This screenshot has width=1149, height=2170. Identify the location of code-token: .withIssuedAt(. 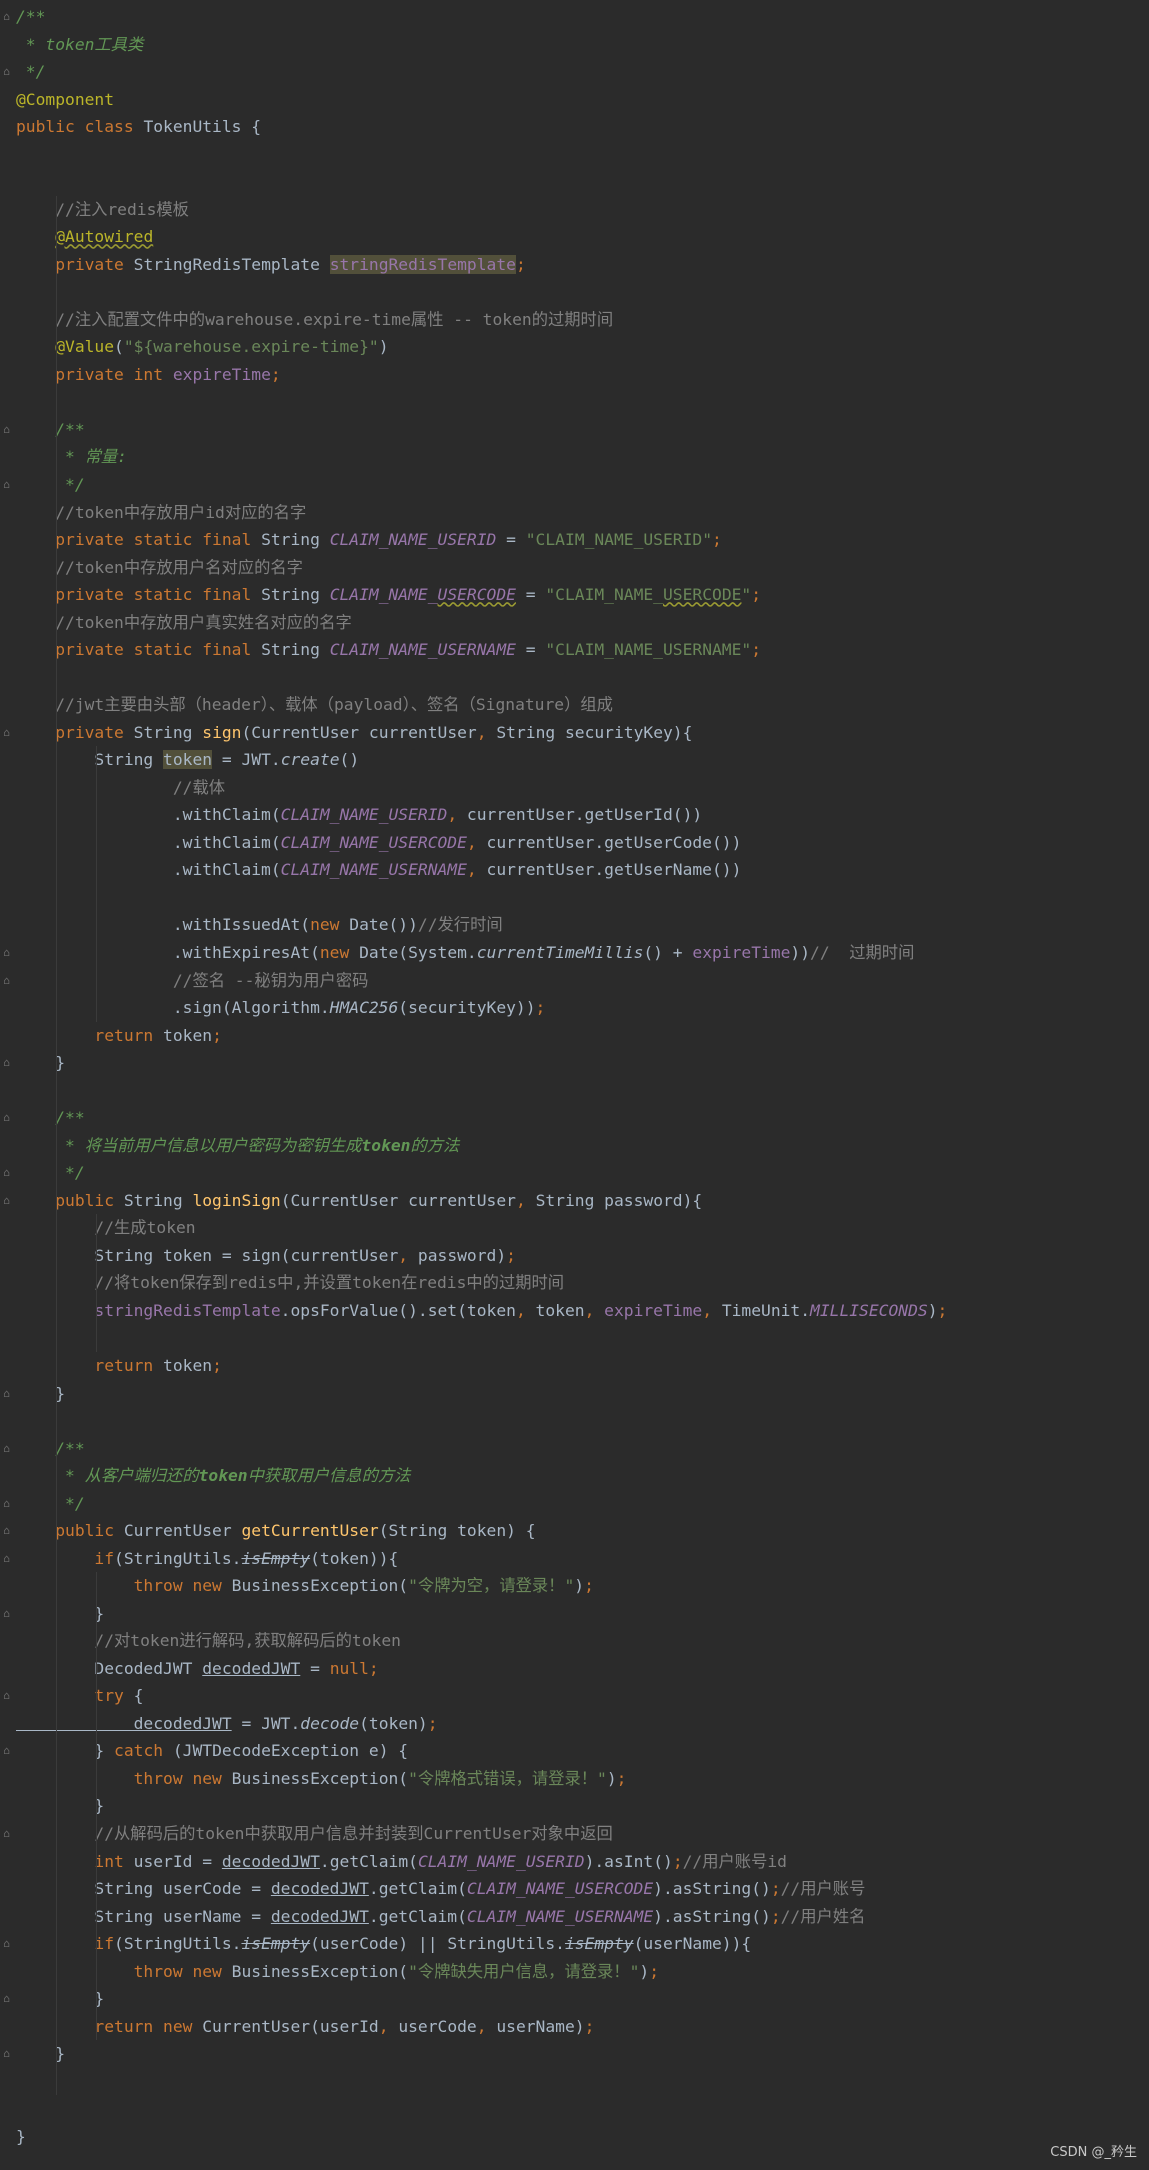
(163, 925).